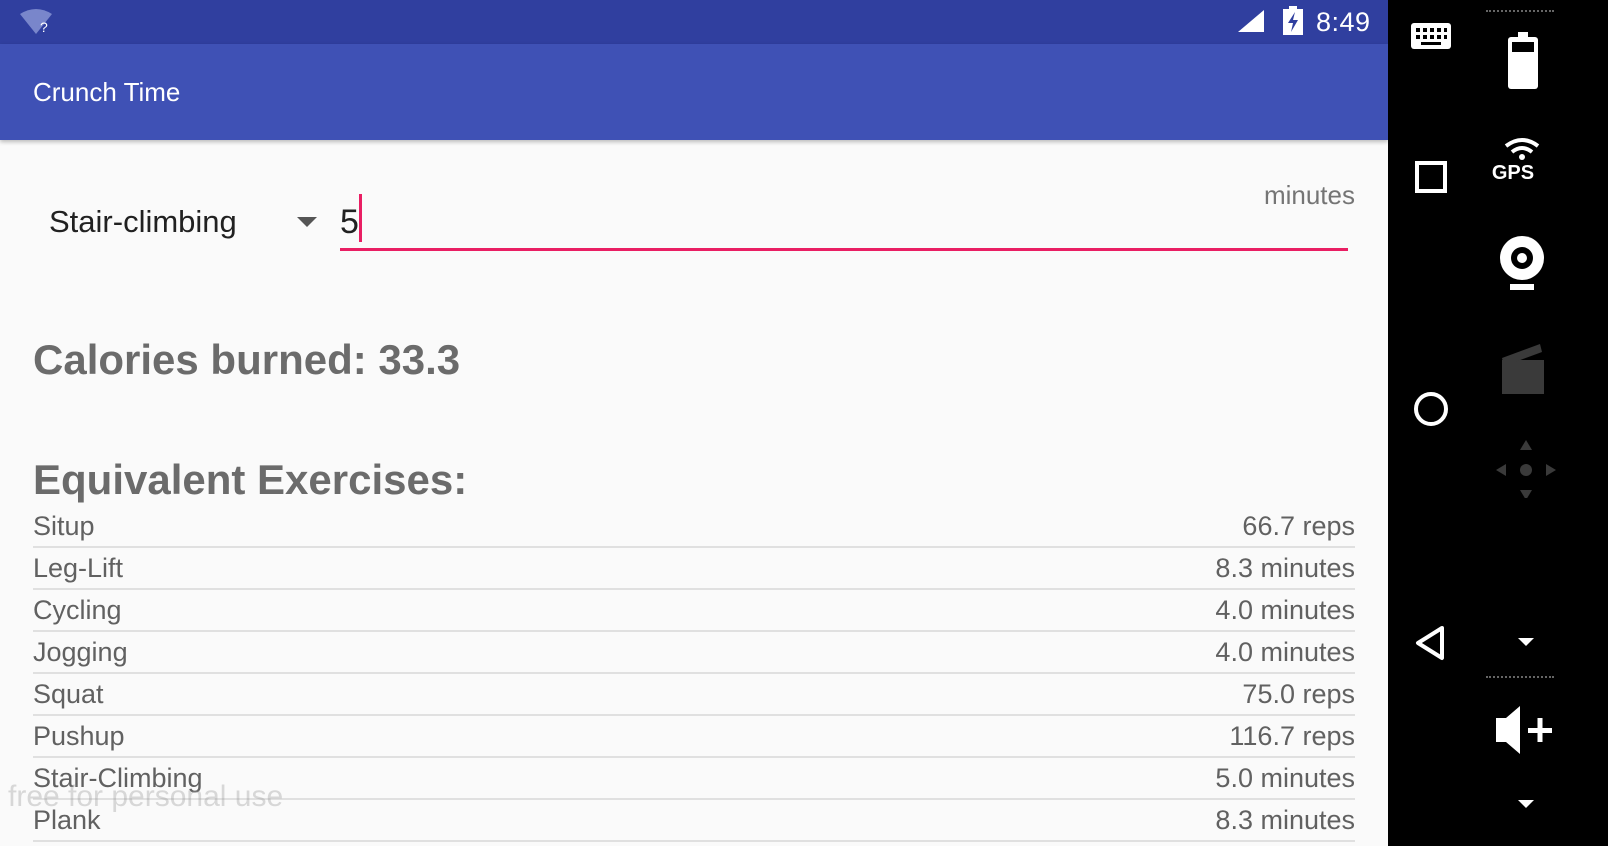 The height and width of the screenshot is (846, 1608). Describe the element at coordinates (694, 737) in the screenshot. I see `list-item: Pushup 116.7 reps` at that location.